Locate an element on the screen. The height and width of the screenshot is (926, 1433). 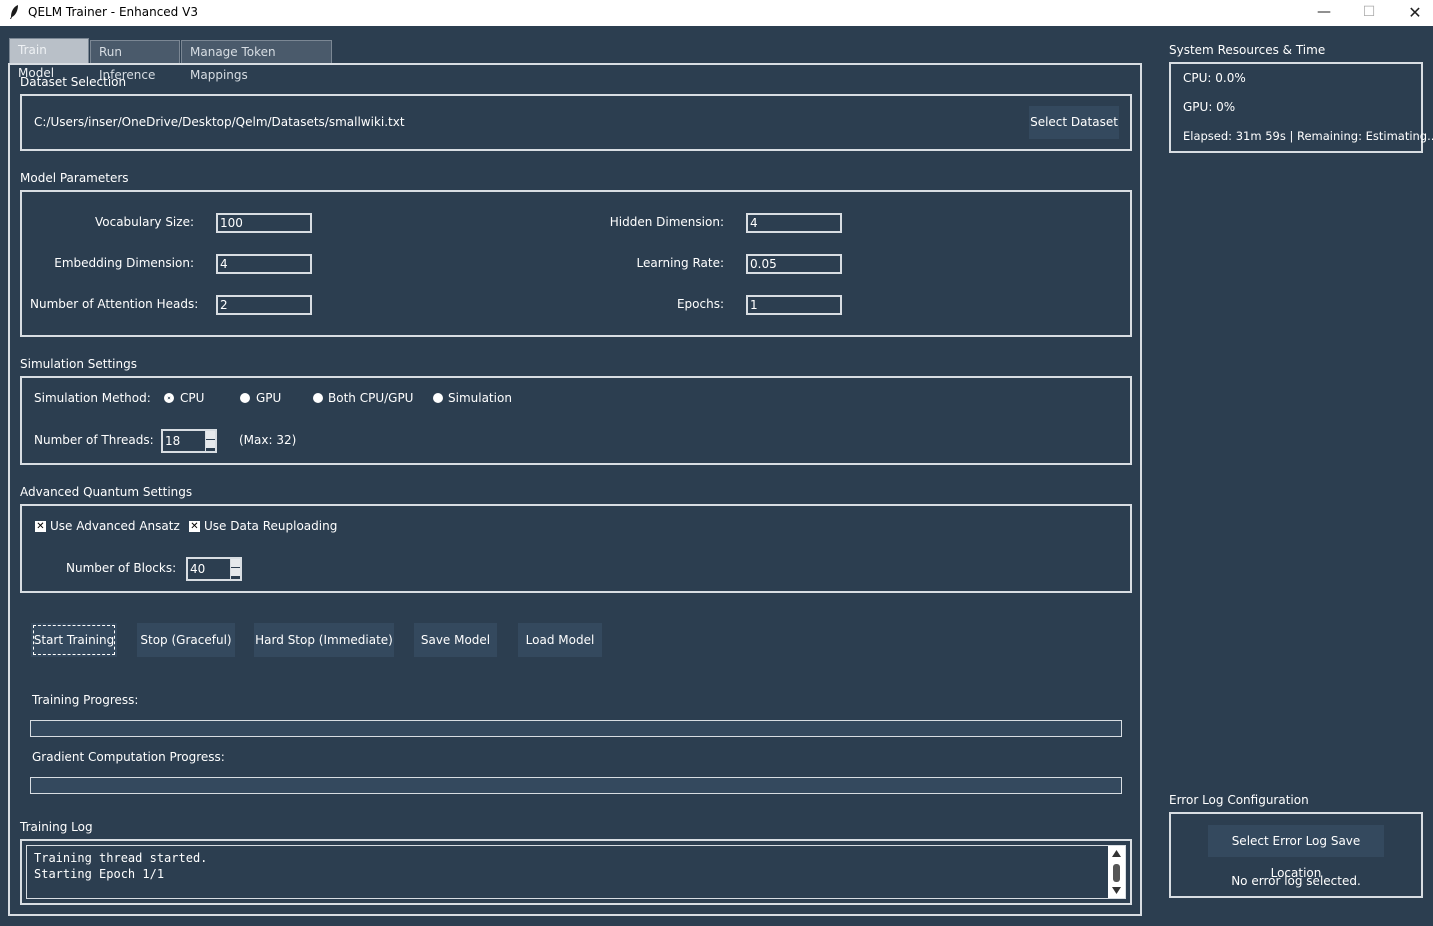
error-log-status: No error log selected. is located at coordinates (1296, 881).